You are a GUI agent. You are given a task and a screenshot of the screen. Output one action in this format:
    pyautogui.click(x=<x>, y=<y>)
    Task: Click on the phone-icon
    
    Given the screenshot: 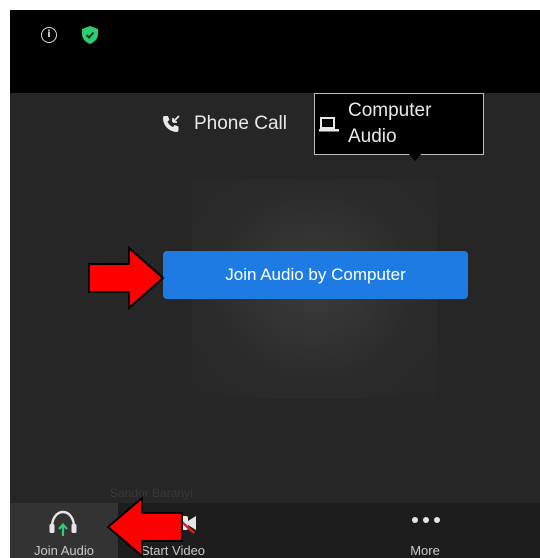 What is the action you would take?
    pyautogui.click(x=171, y=123)
    